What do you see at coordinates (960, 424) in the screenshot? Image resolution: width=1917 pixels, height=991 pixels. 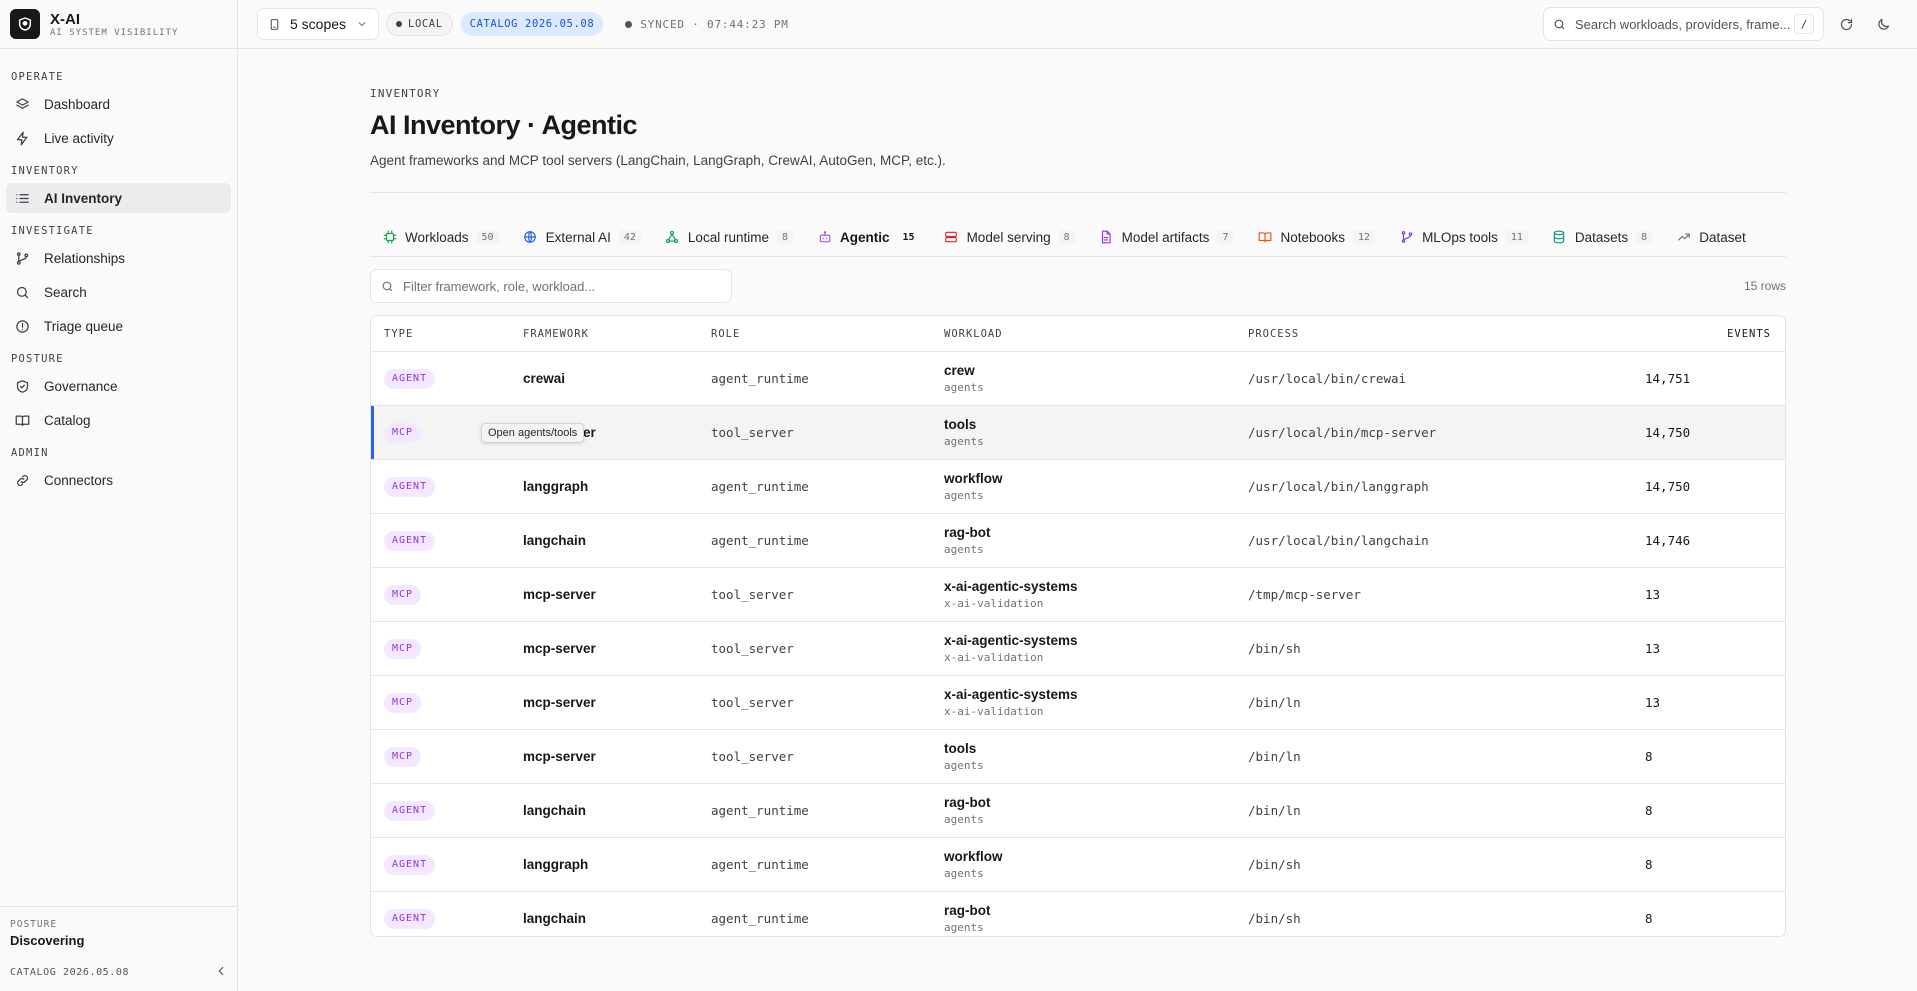 I see `workload-name: tools` at bounding box center [960, 424].